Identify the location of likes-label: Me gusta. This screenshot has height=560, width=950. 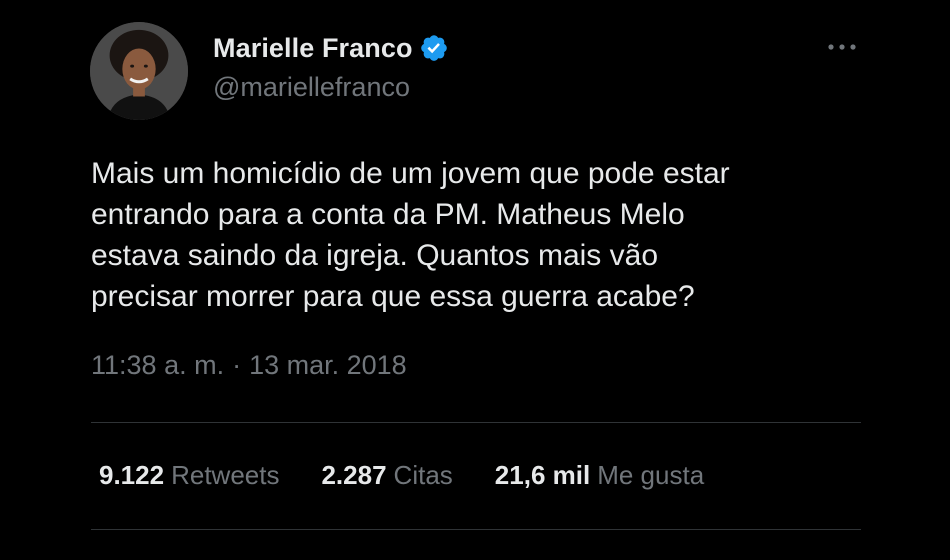
(651, 475).